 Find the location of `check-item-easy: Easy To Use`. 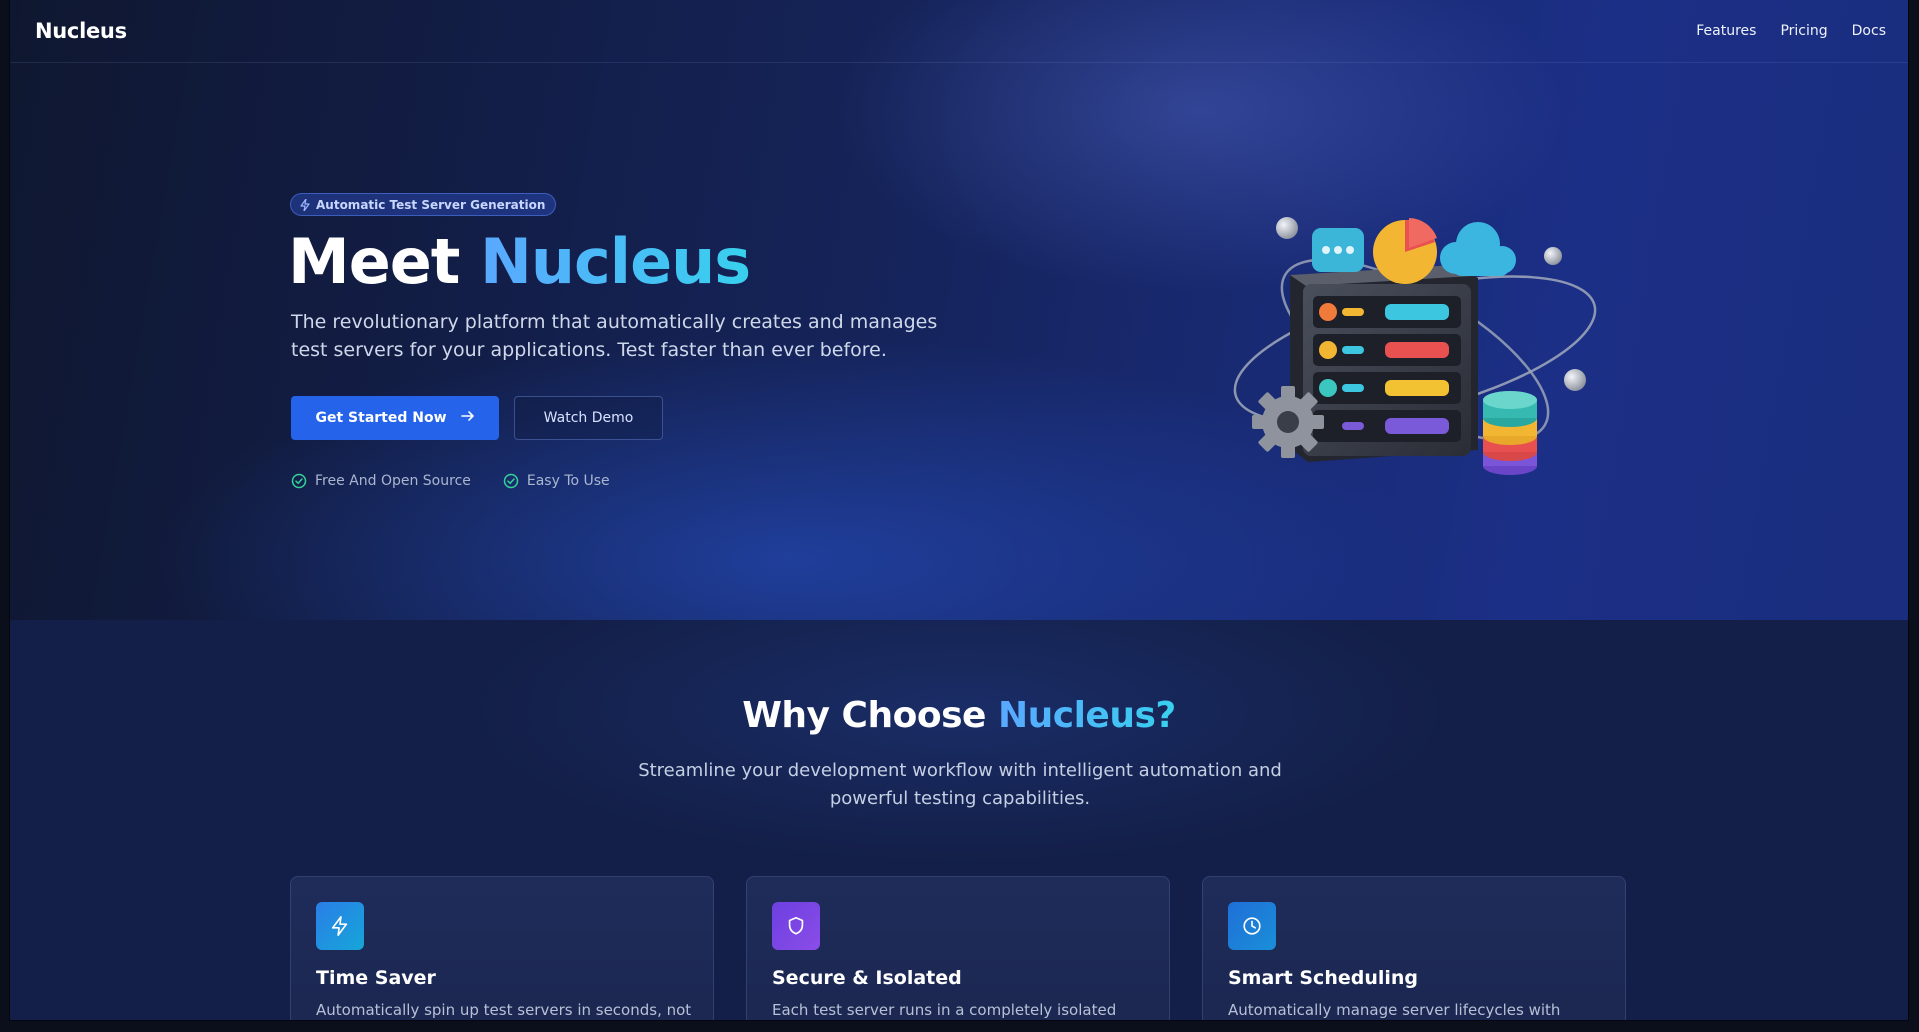

check-item-easy: Easy To Use is located at coordinates (556, 481).